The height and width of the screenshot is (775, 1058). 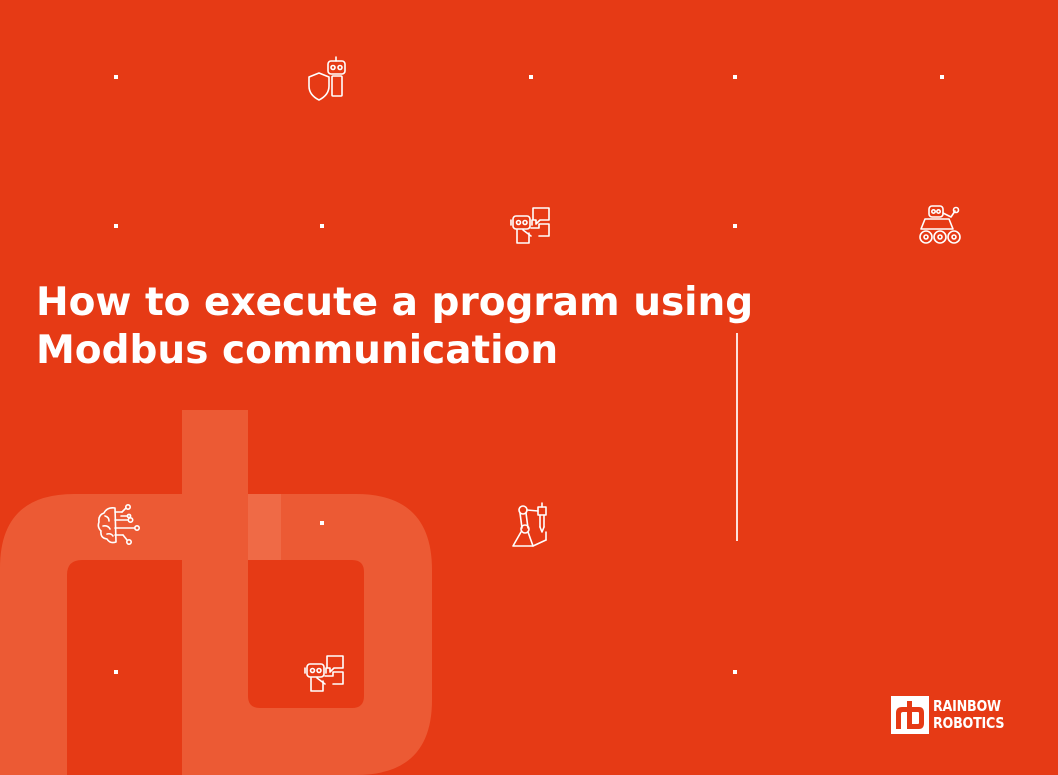 I want to click on robot-rover-icon, so click(x=940, y=226).